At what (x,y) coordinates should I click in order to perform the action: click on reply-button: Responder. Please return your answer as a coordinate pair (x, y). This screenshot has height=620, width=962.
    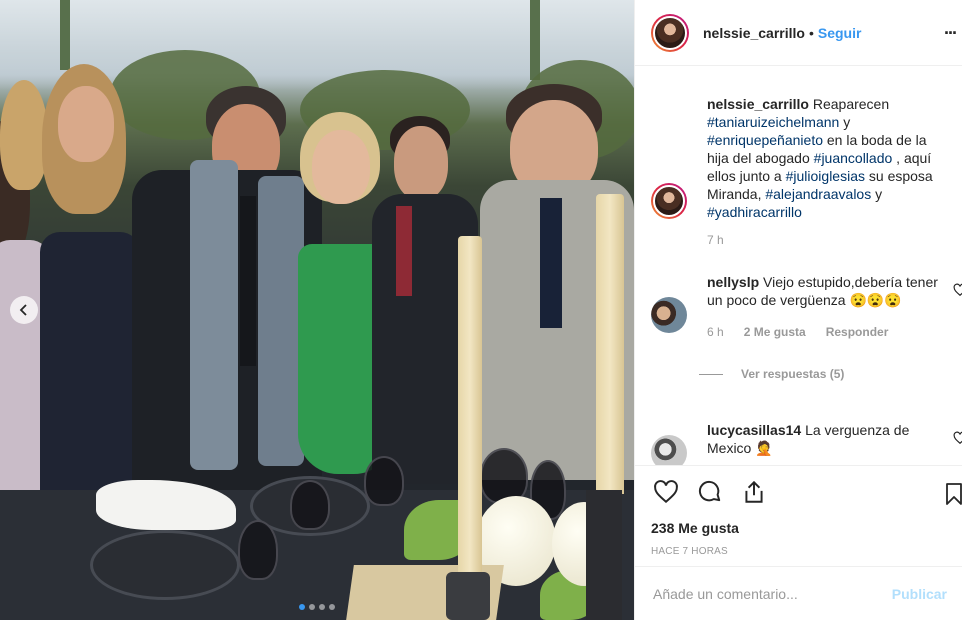
    Looking at the image, I should click on (857, 332).